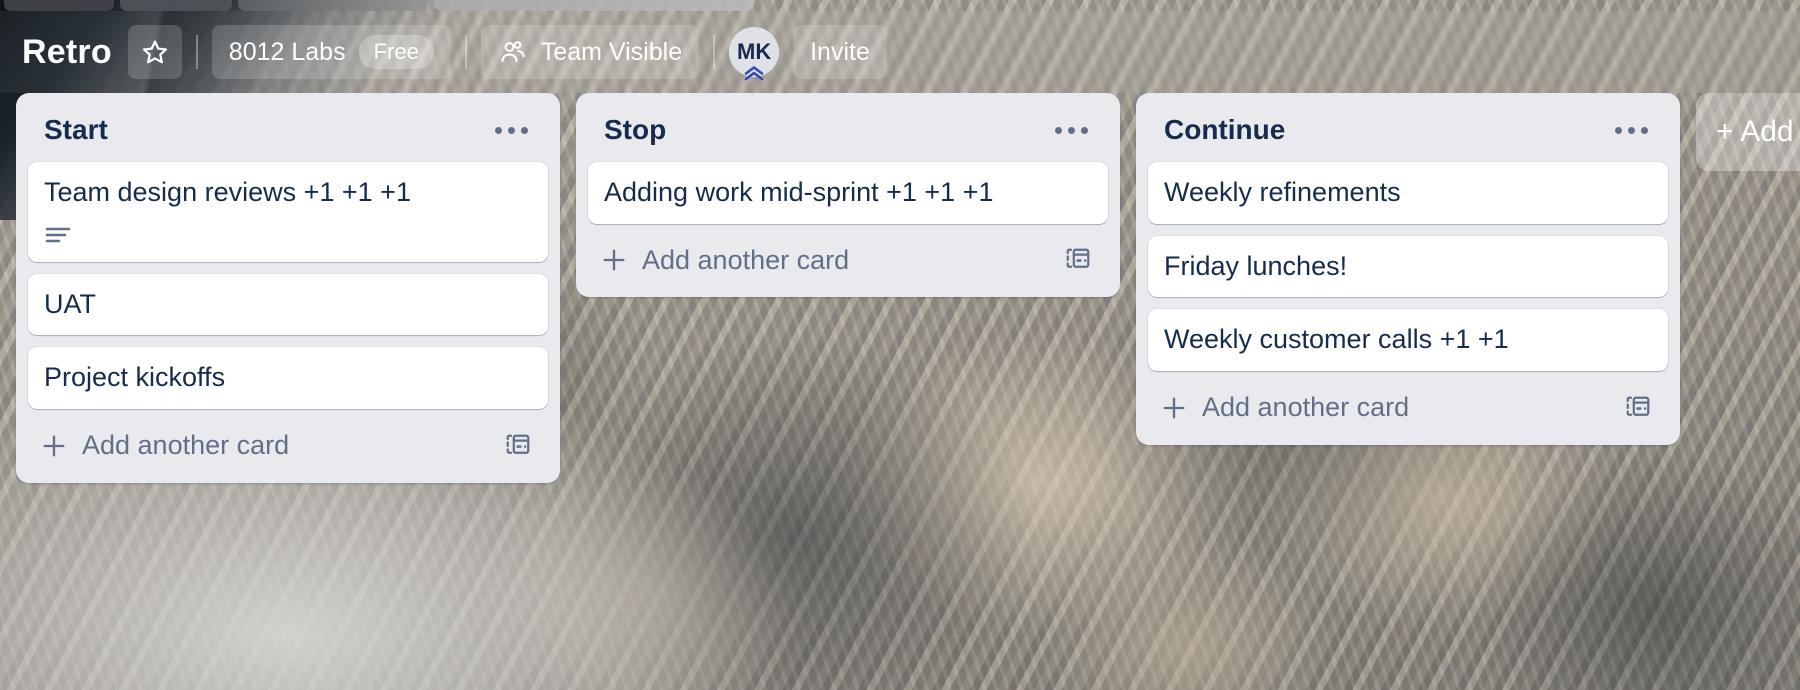  I want to click on add-list-button: + Add, so click(1748, 132).